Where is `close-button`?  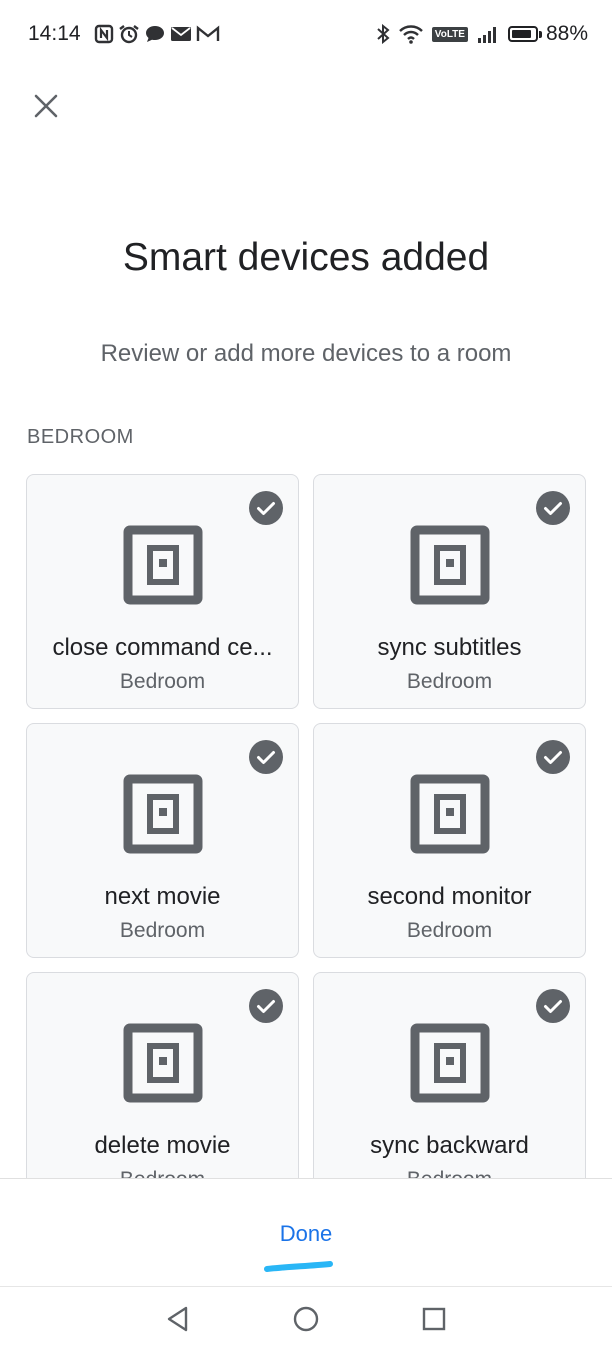
close-button is located at coordinates (46, 106).